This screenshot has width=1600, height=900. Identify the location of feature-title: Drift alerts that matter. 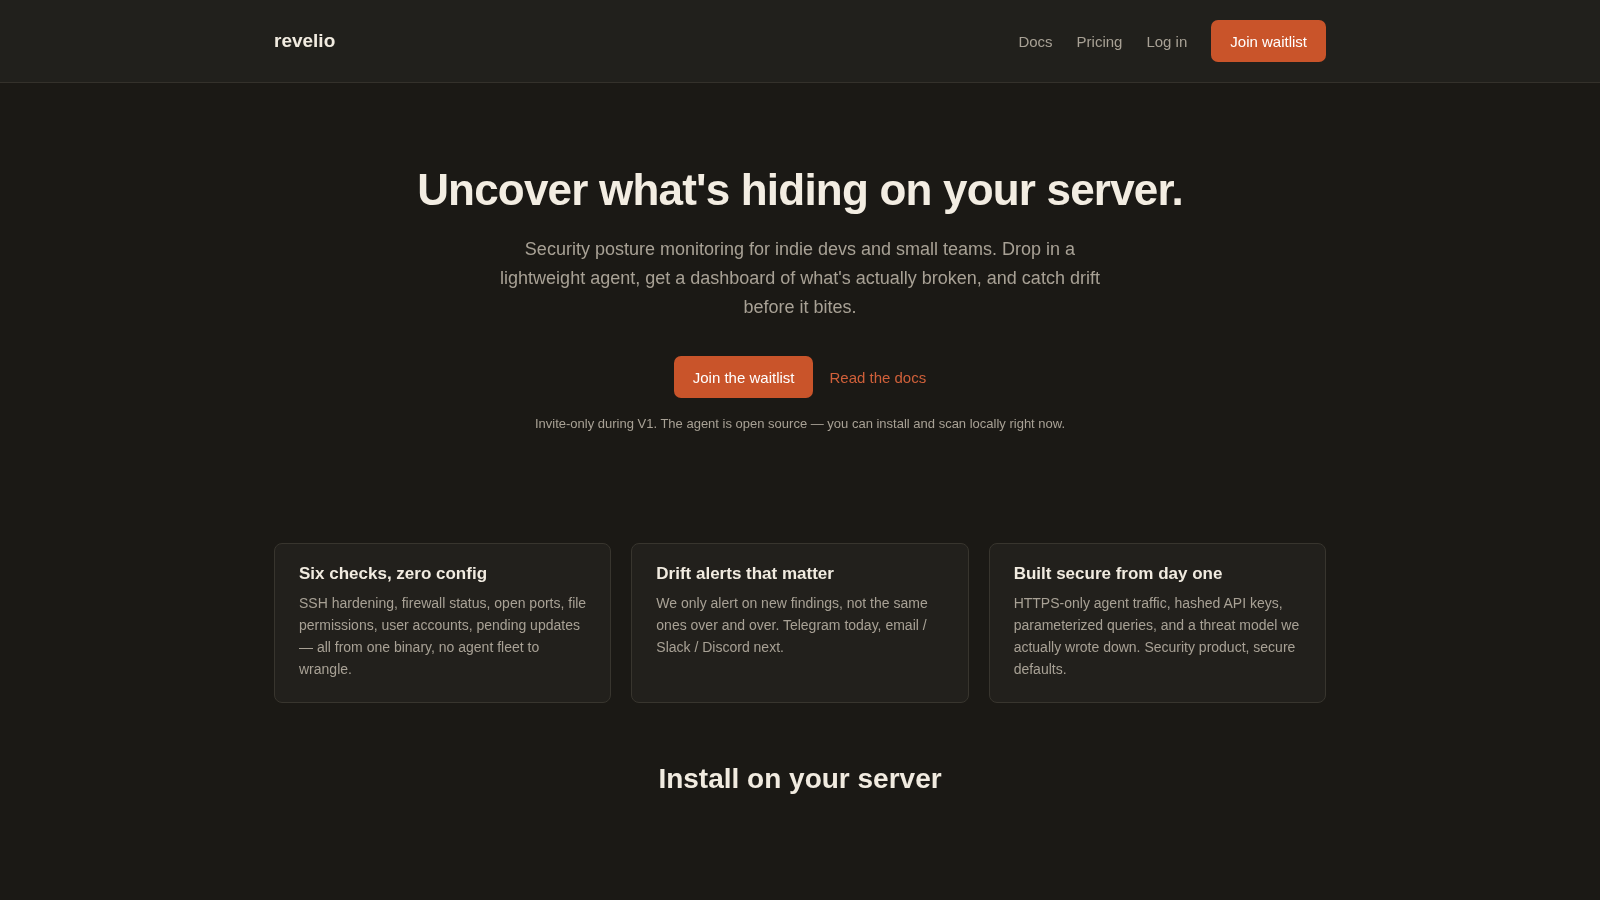
(745, 574).